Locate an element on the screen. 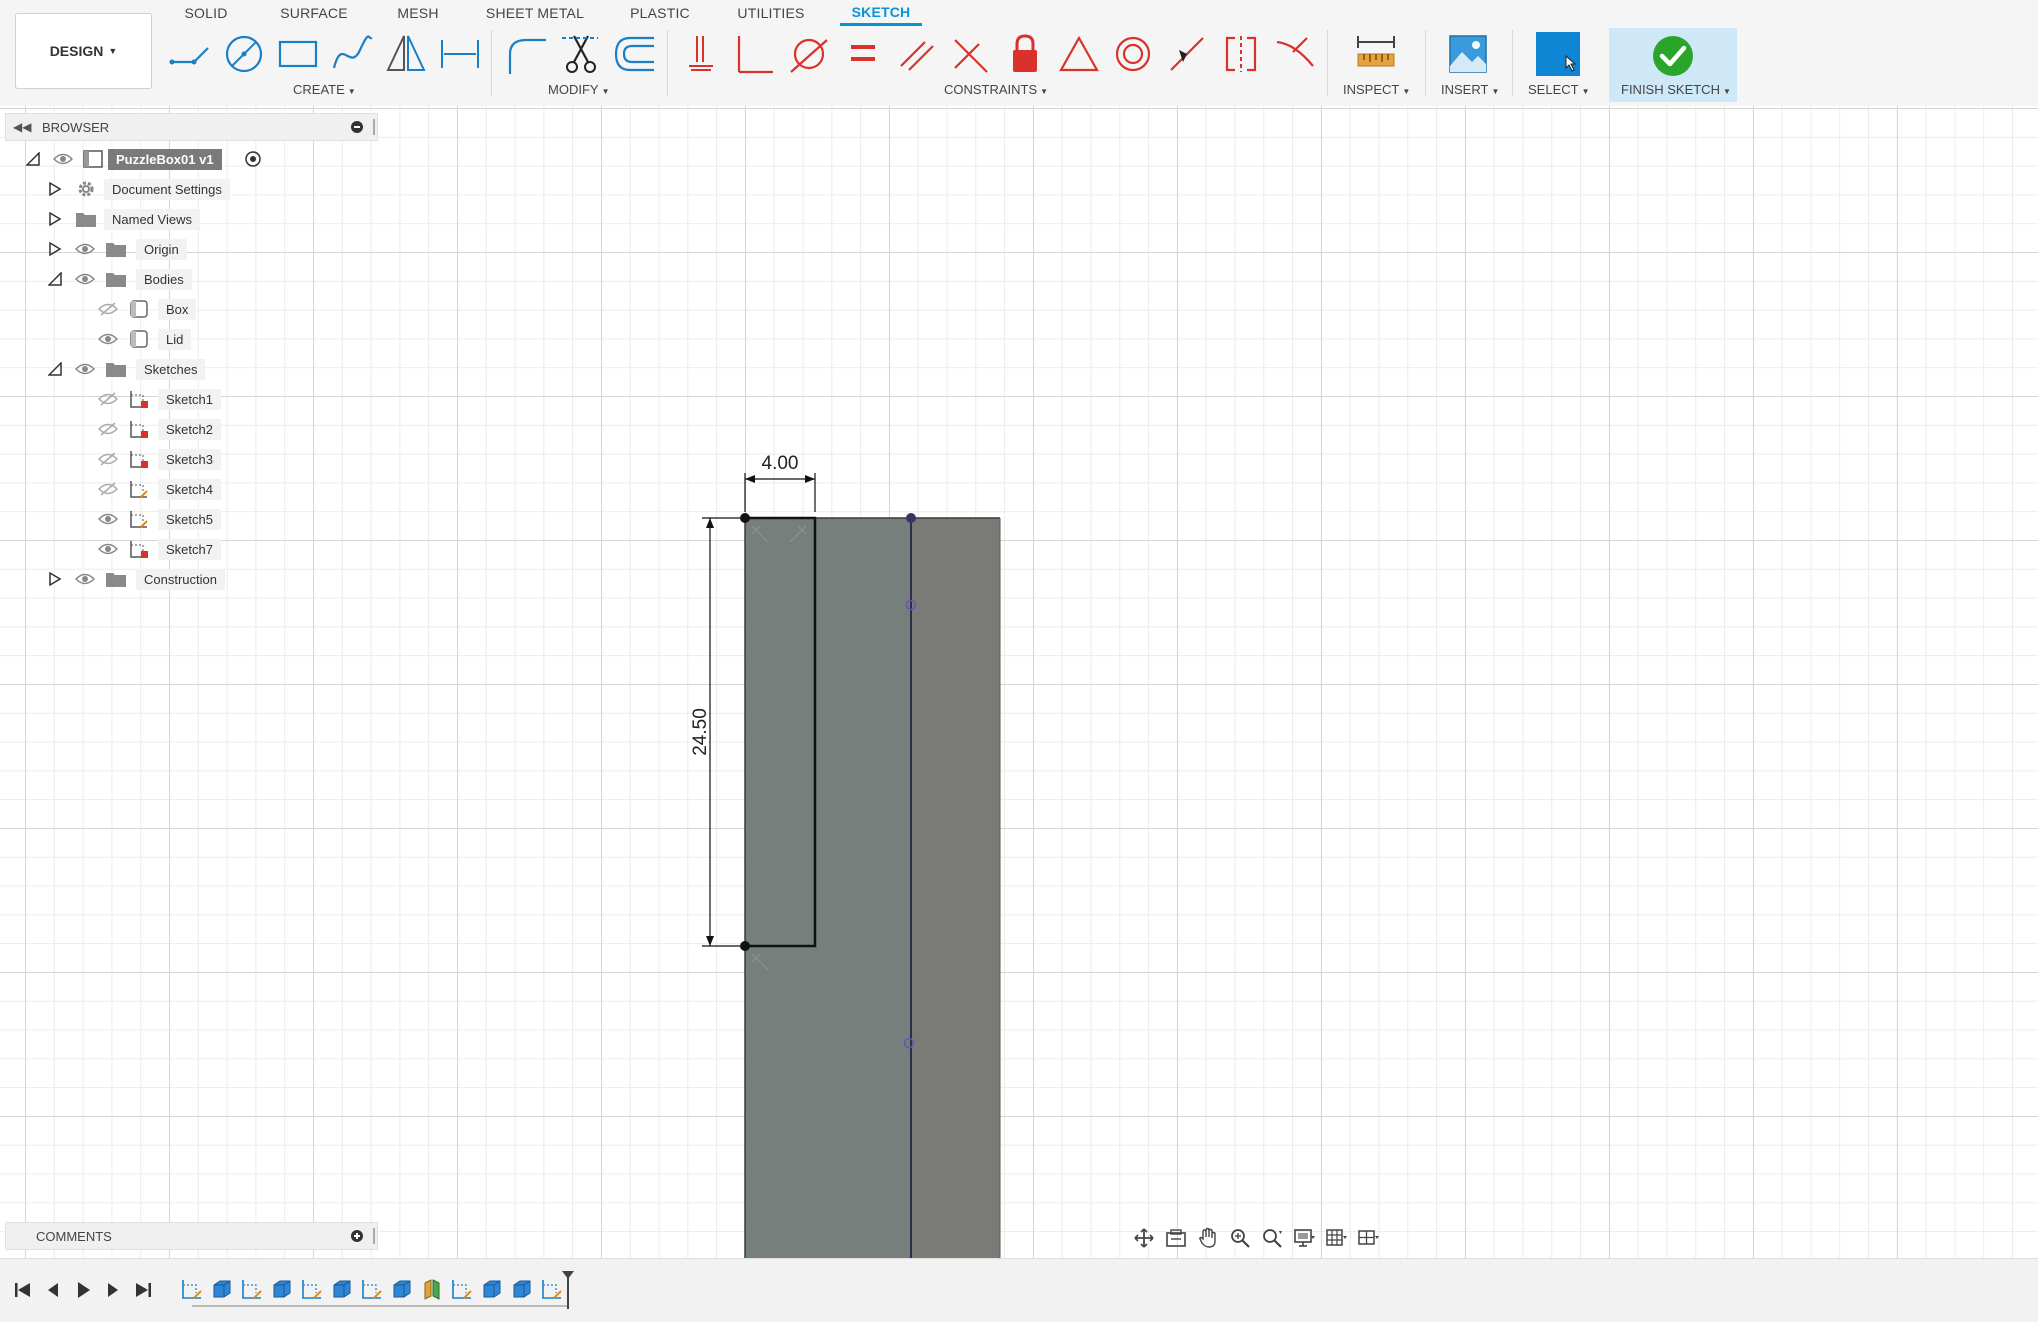  line-icon is located at coordinates (190, 54).